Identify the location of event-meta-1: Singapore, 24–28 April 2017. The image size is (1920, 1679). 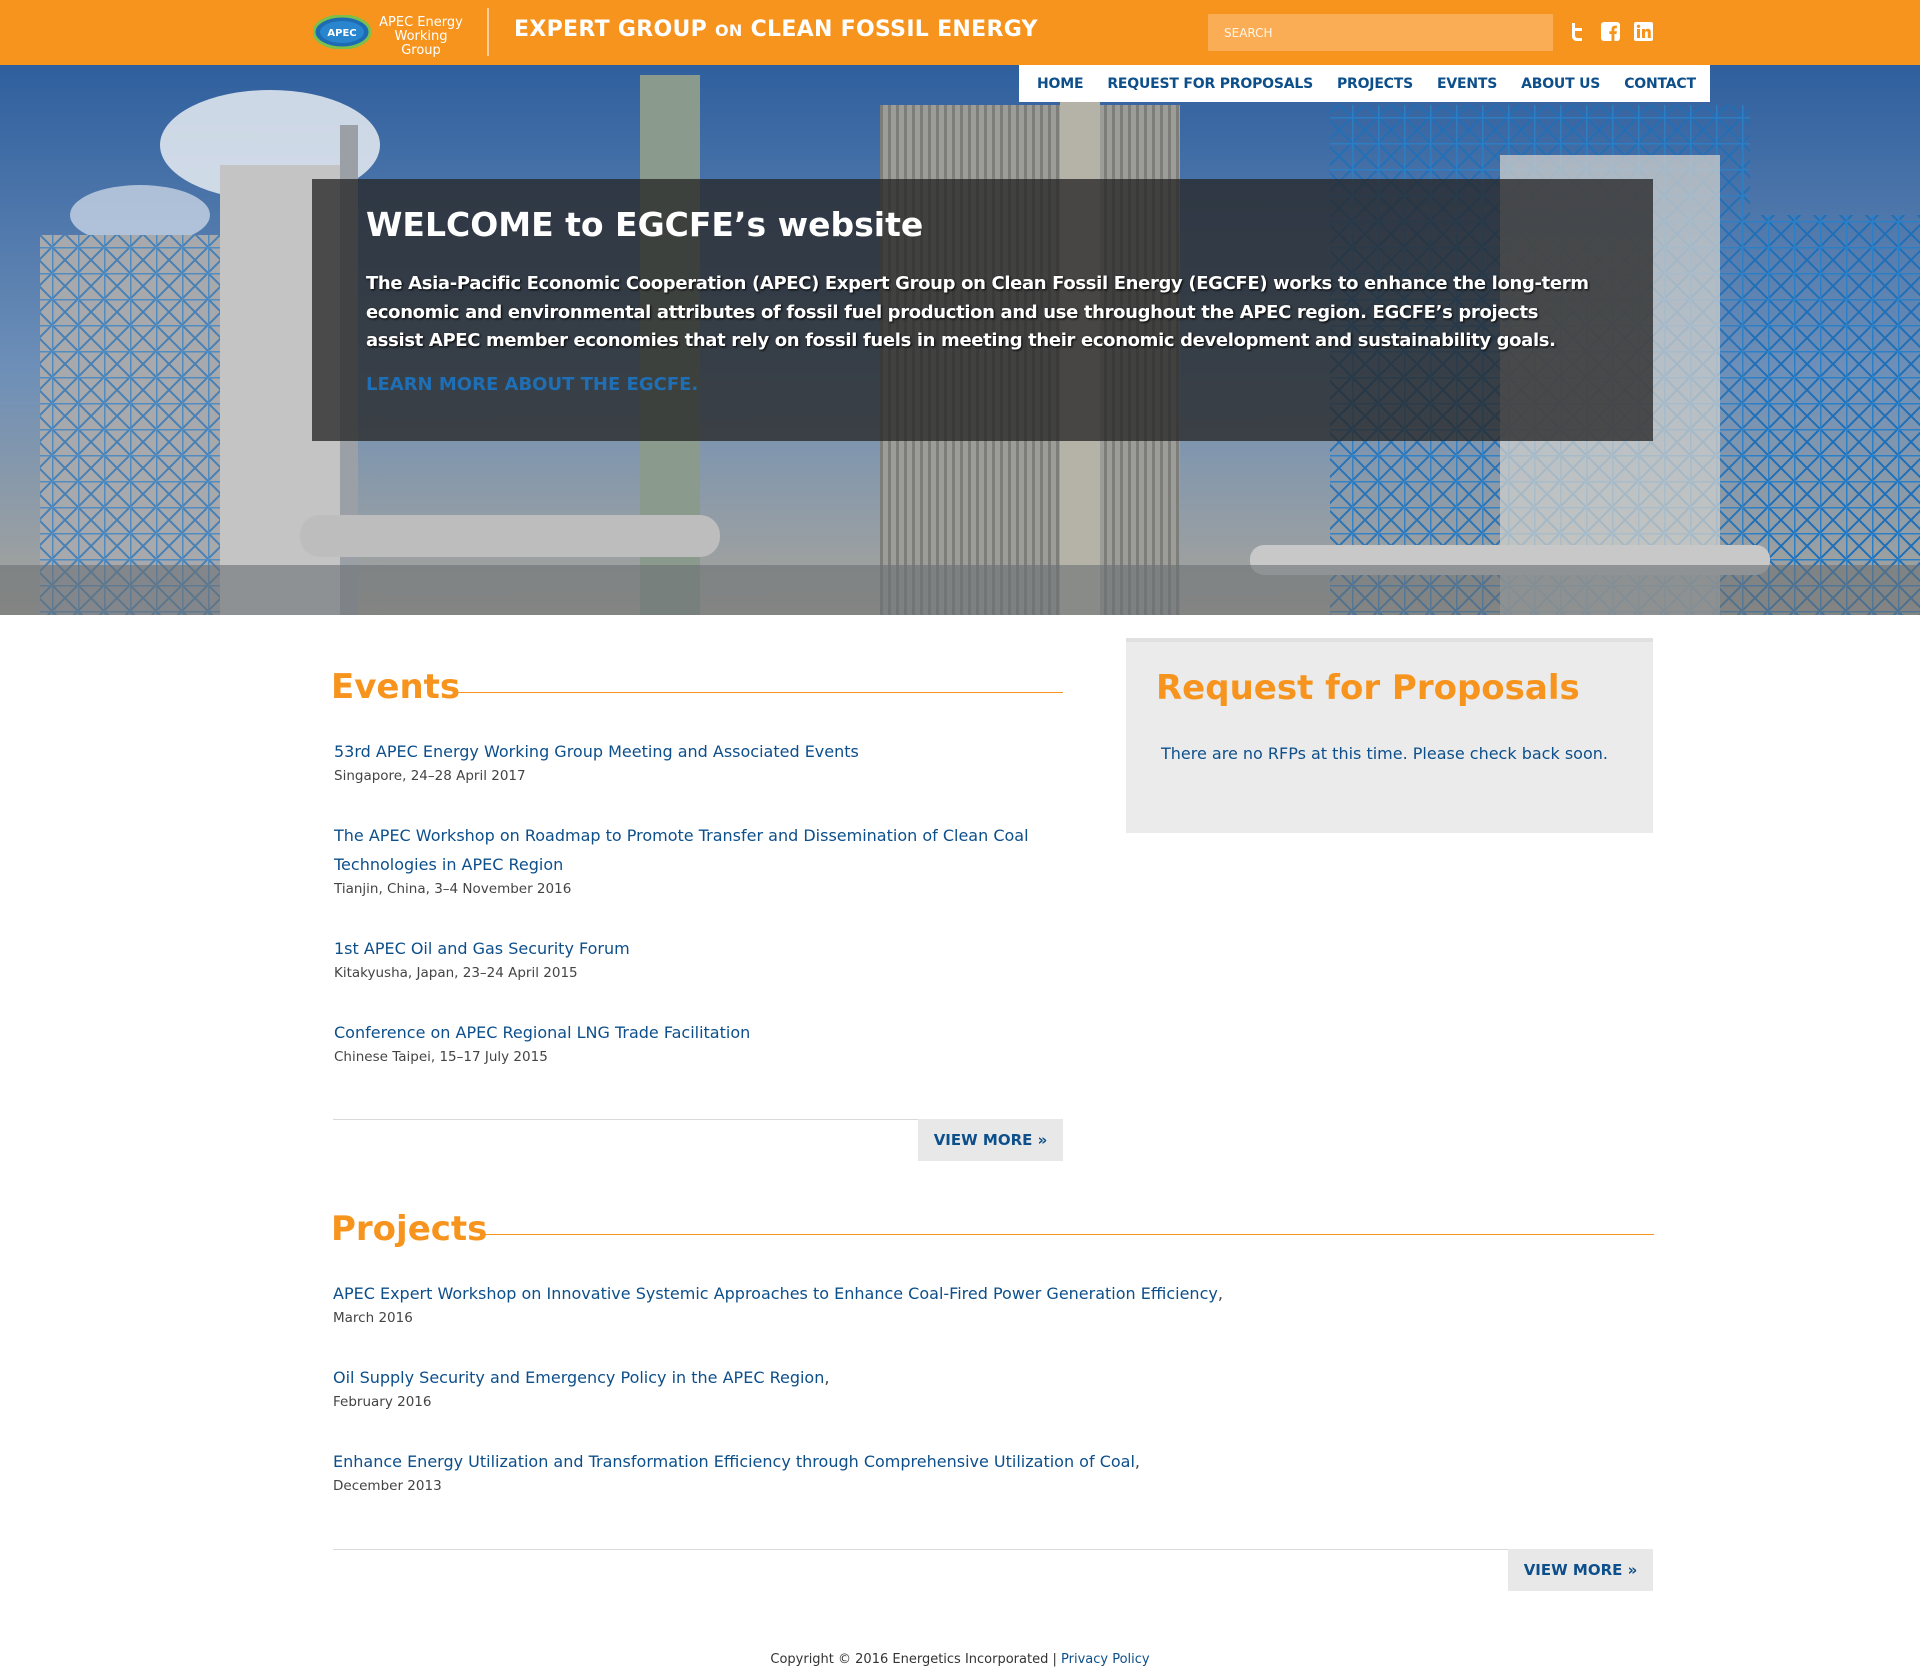
(430, 776).